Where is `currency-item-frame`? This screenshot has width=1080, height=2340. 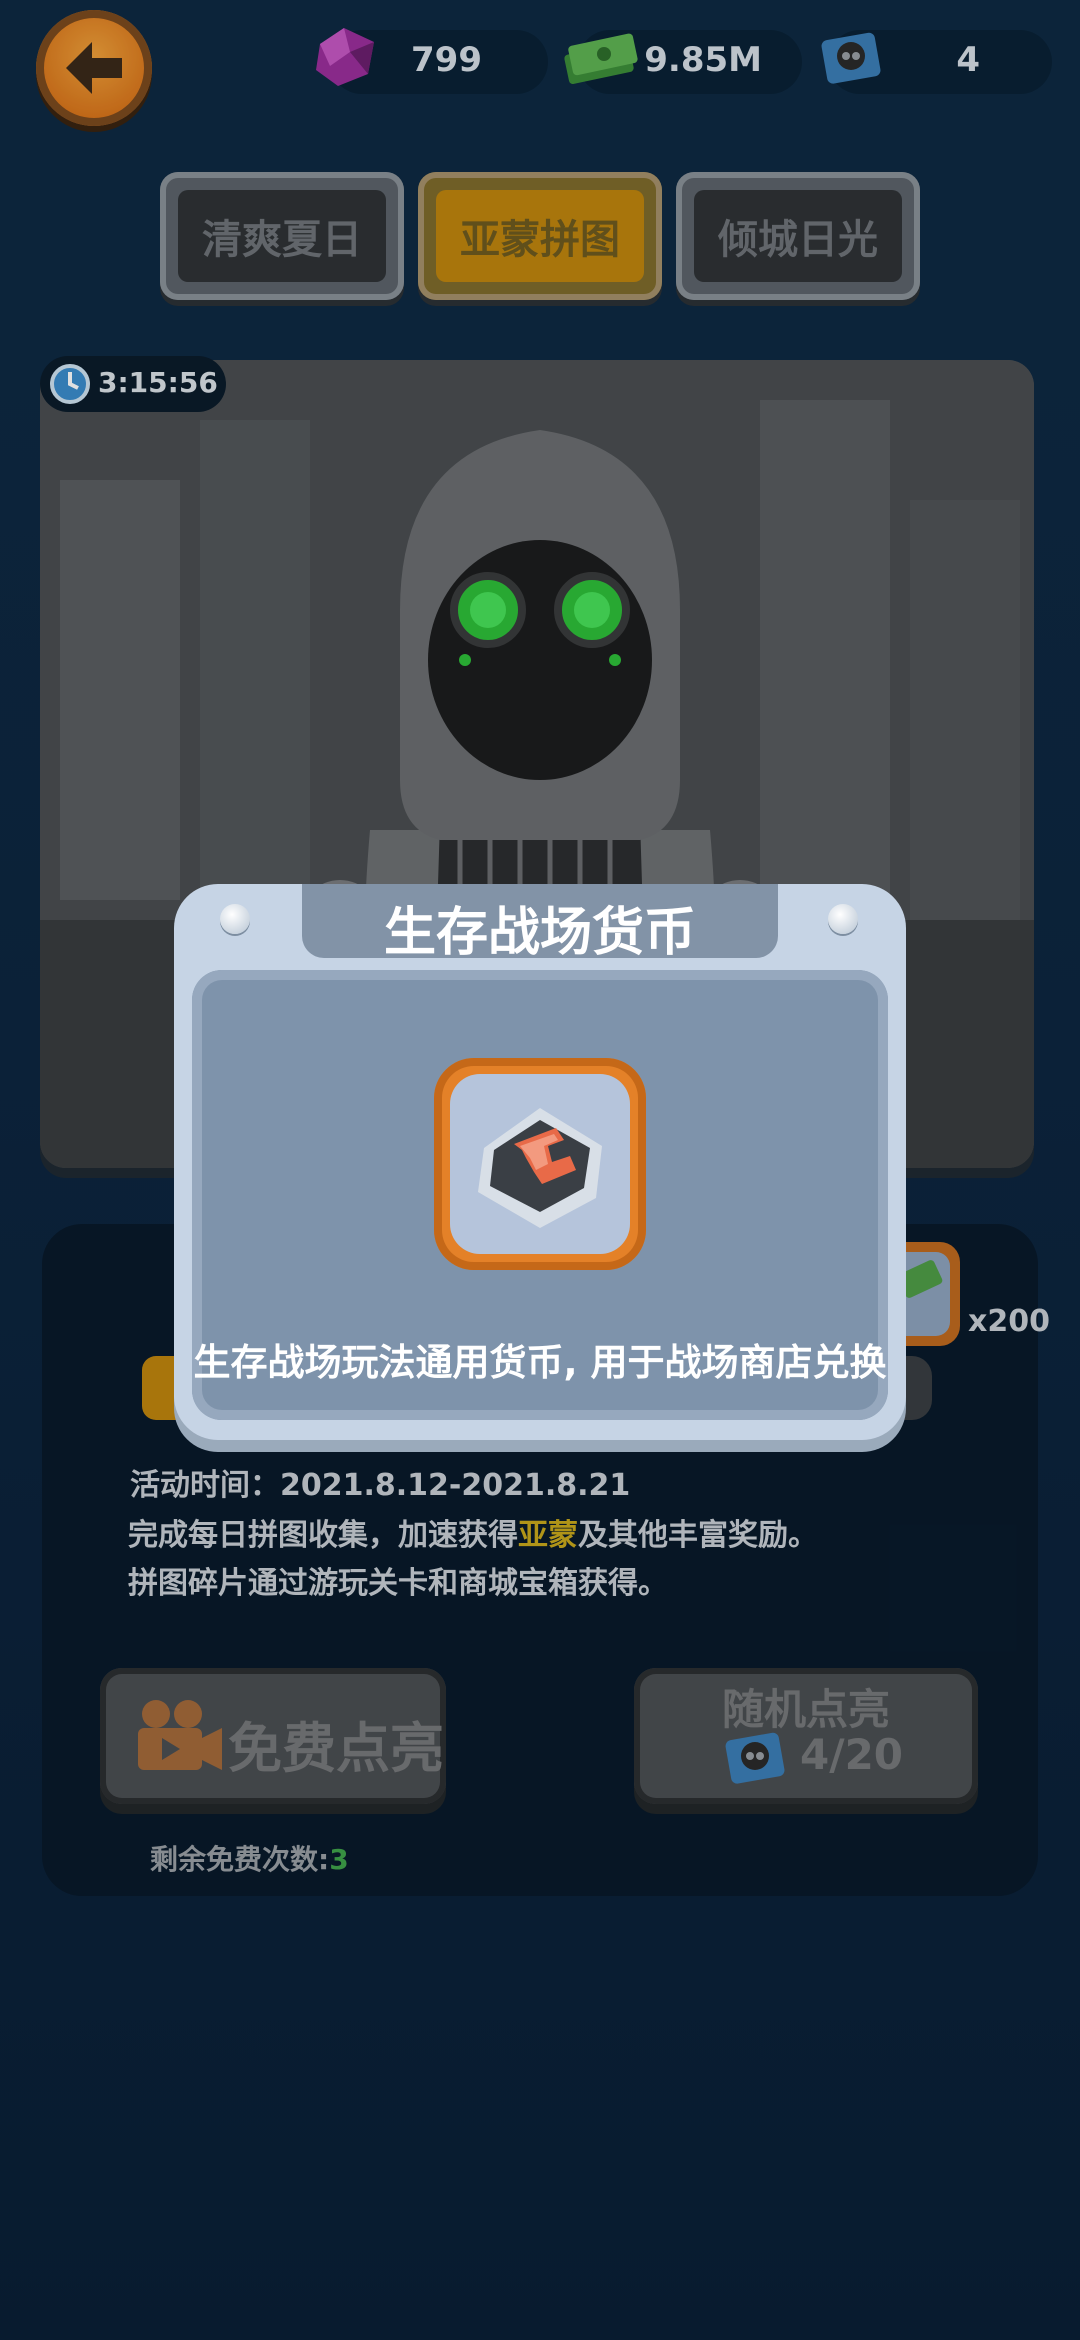
currency-item-frame is located at coordinates (540, 1164).